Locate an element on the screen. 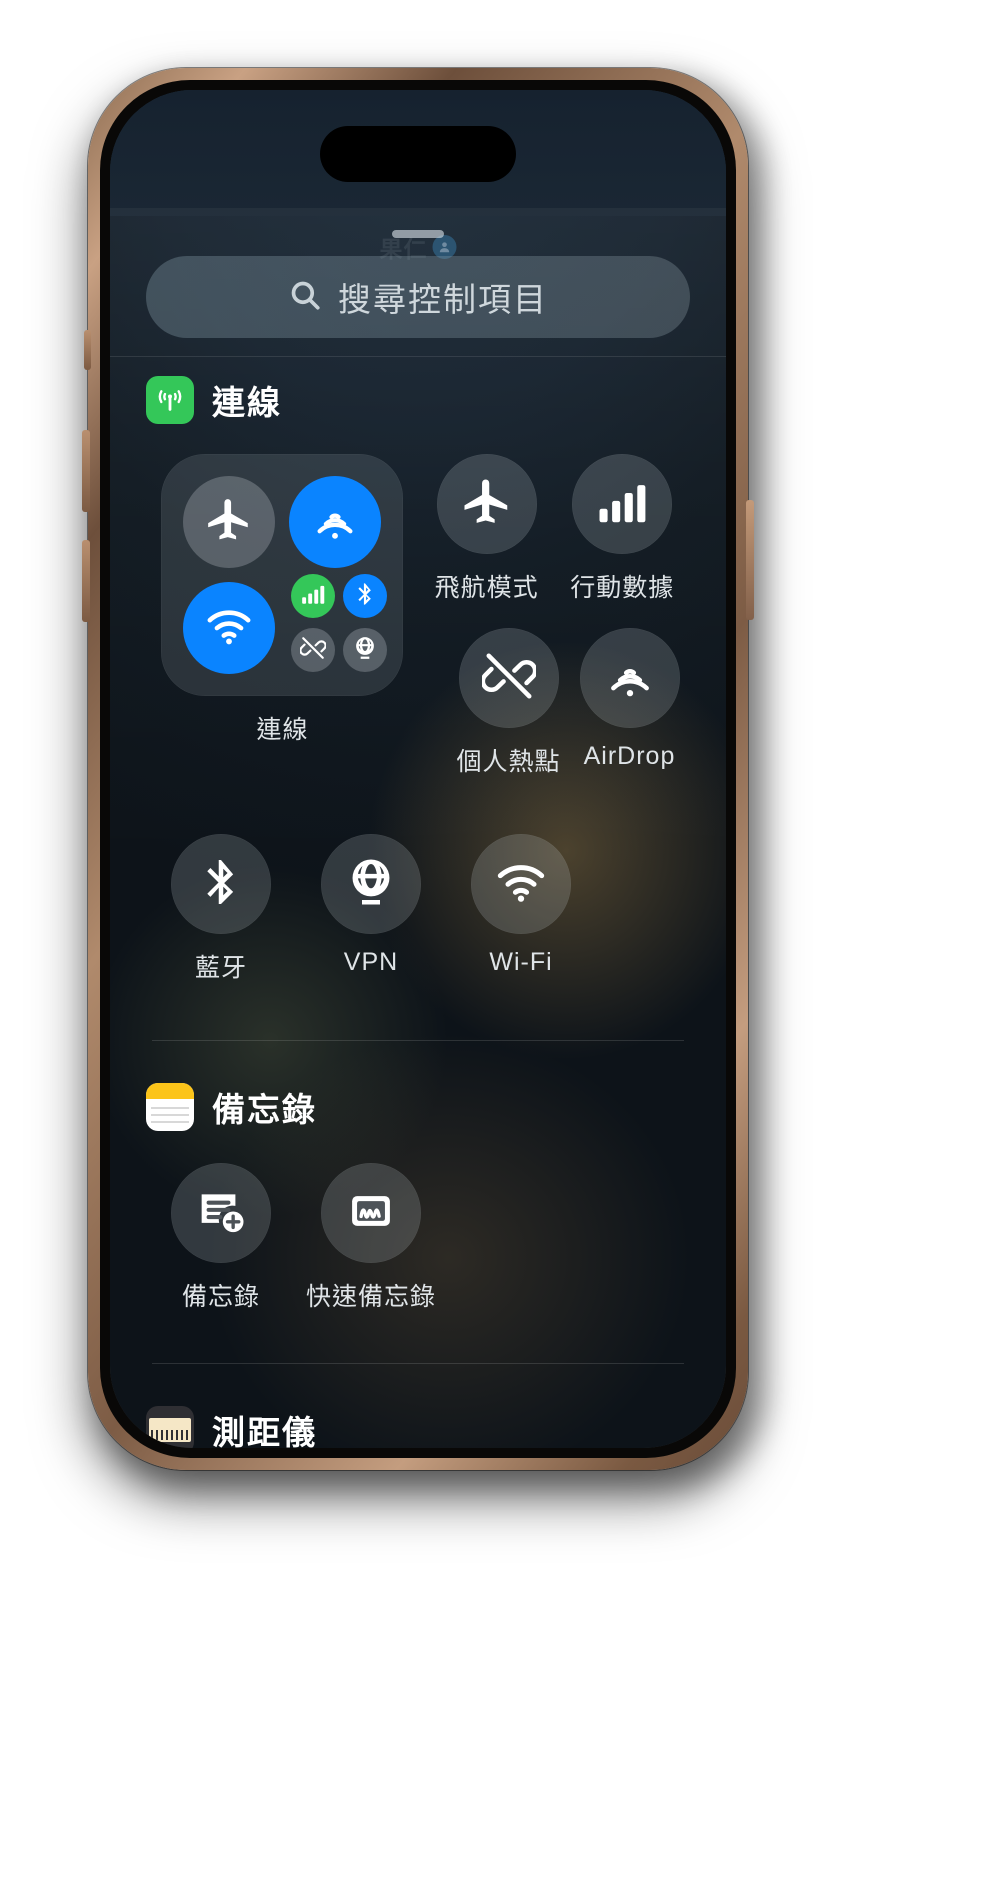 The image size is (1000, 1890). connectivity-module-label: 連線 is located at coordinates (282, 730).